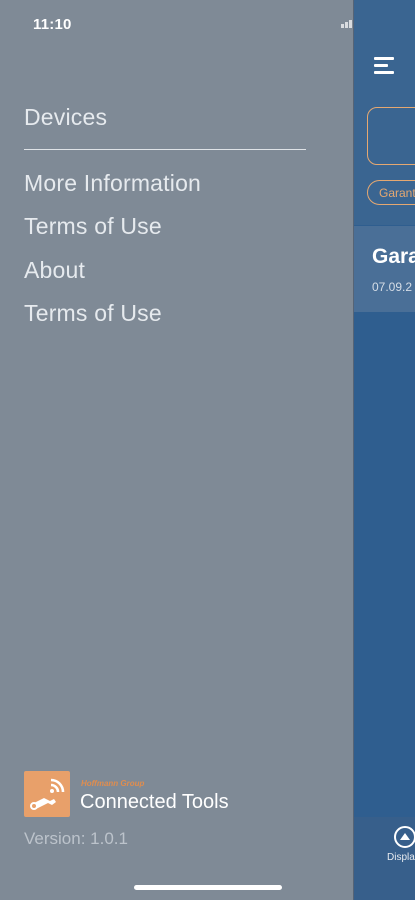 The height and width of the screenshot is (900, 415). I want to click on home-indicator, so click(208, 887).